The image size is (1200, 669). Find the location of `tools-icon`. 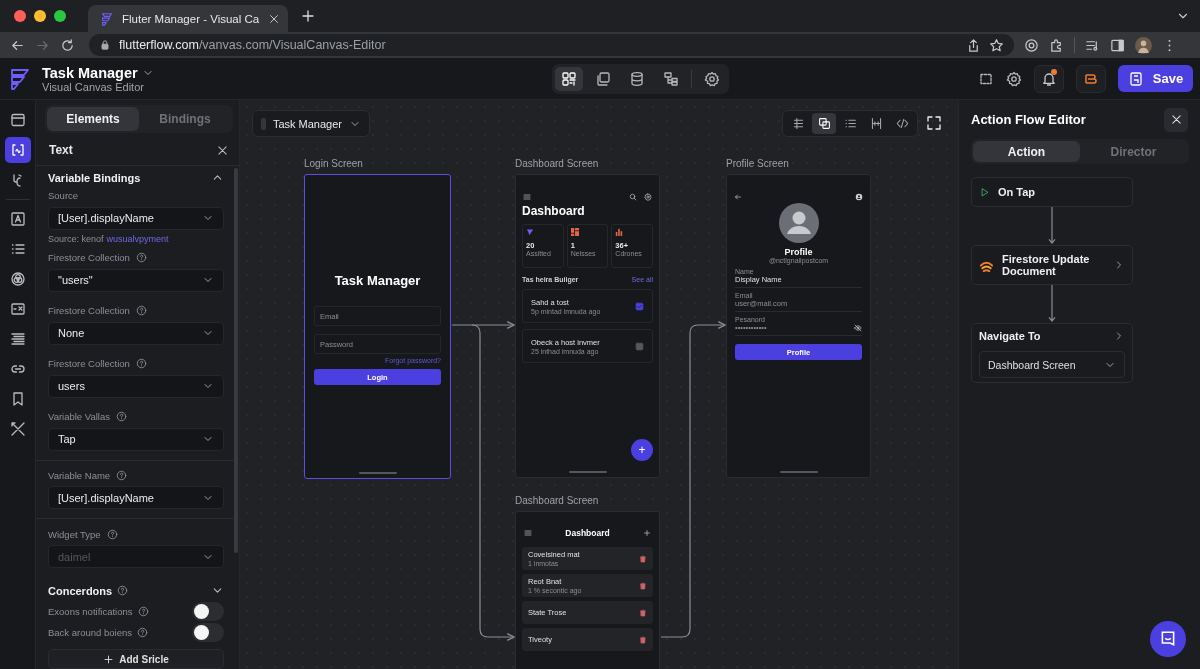

tools-icon is located at coordinates (17, 429).